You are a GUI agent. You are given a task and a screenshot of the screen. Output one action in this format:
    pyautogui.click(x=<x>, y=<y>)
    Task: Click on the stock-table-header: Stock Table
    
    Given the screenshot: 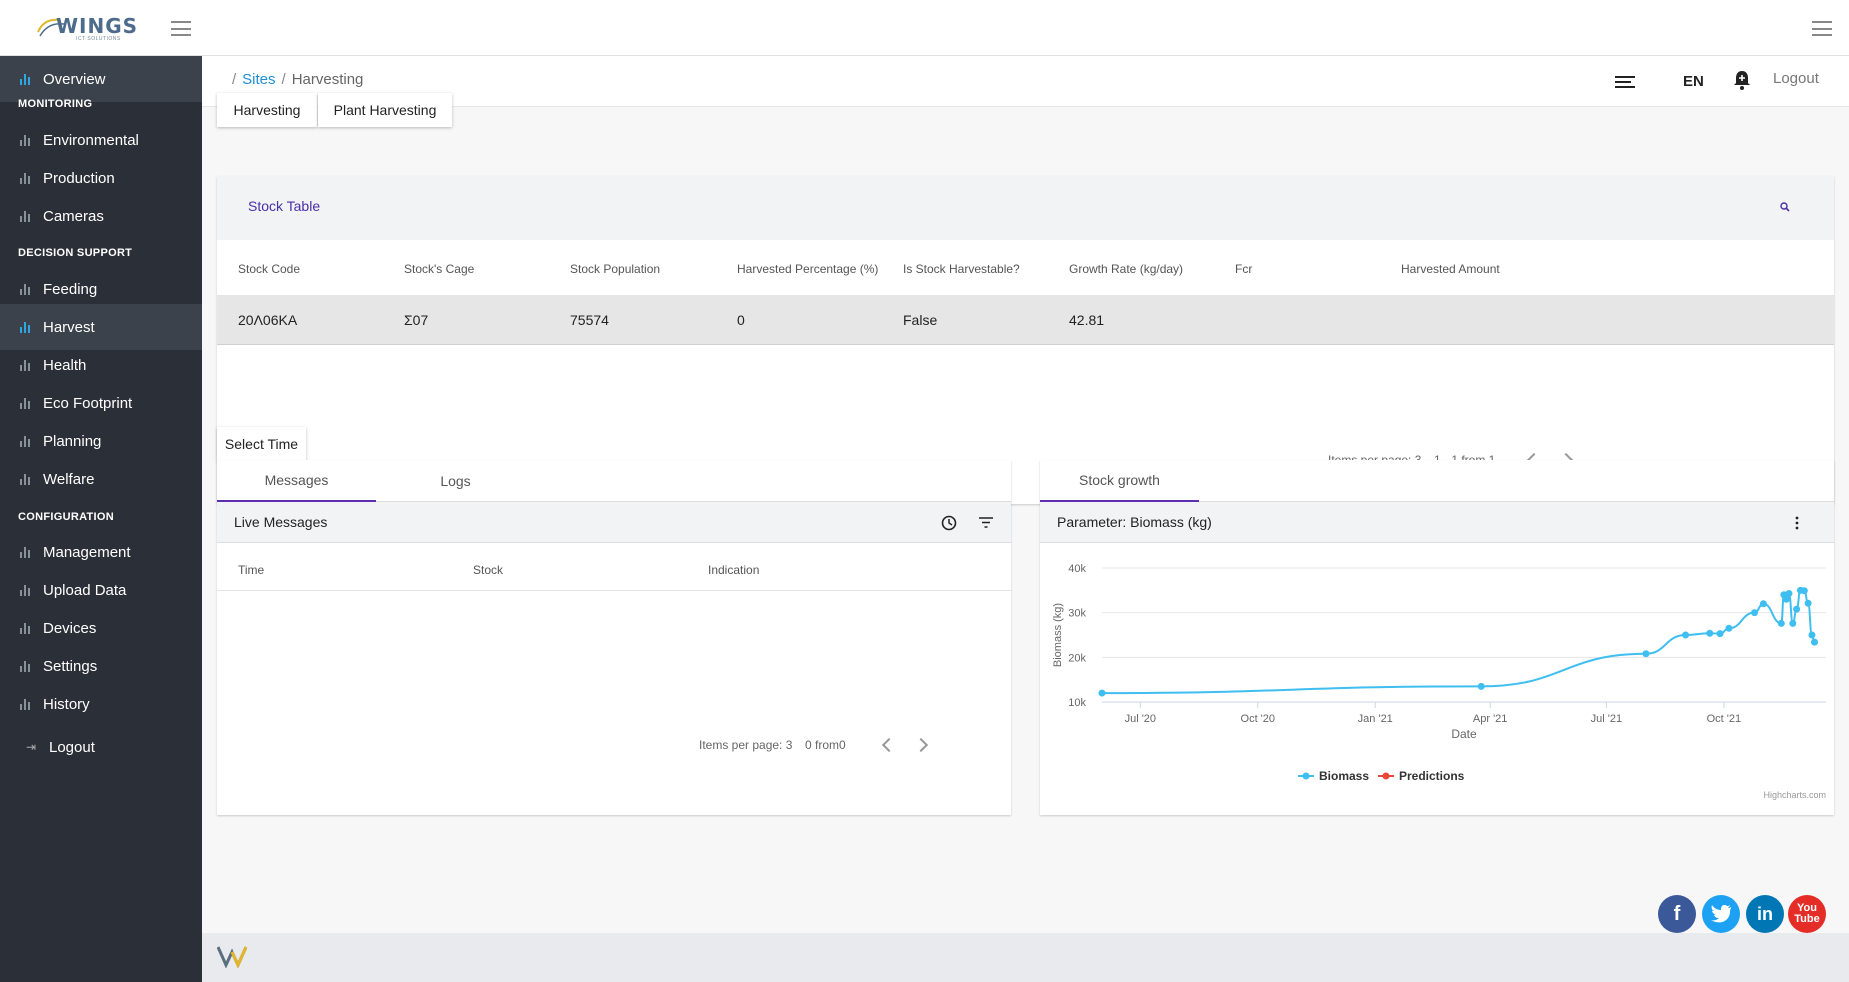 What is the action you would take?
    pyautogui.click(x=1025, y=208)
    